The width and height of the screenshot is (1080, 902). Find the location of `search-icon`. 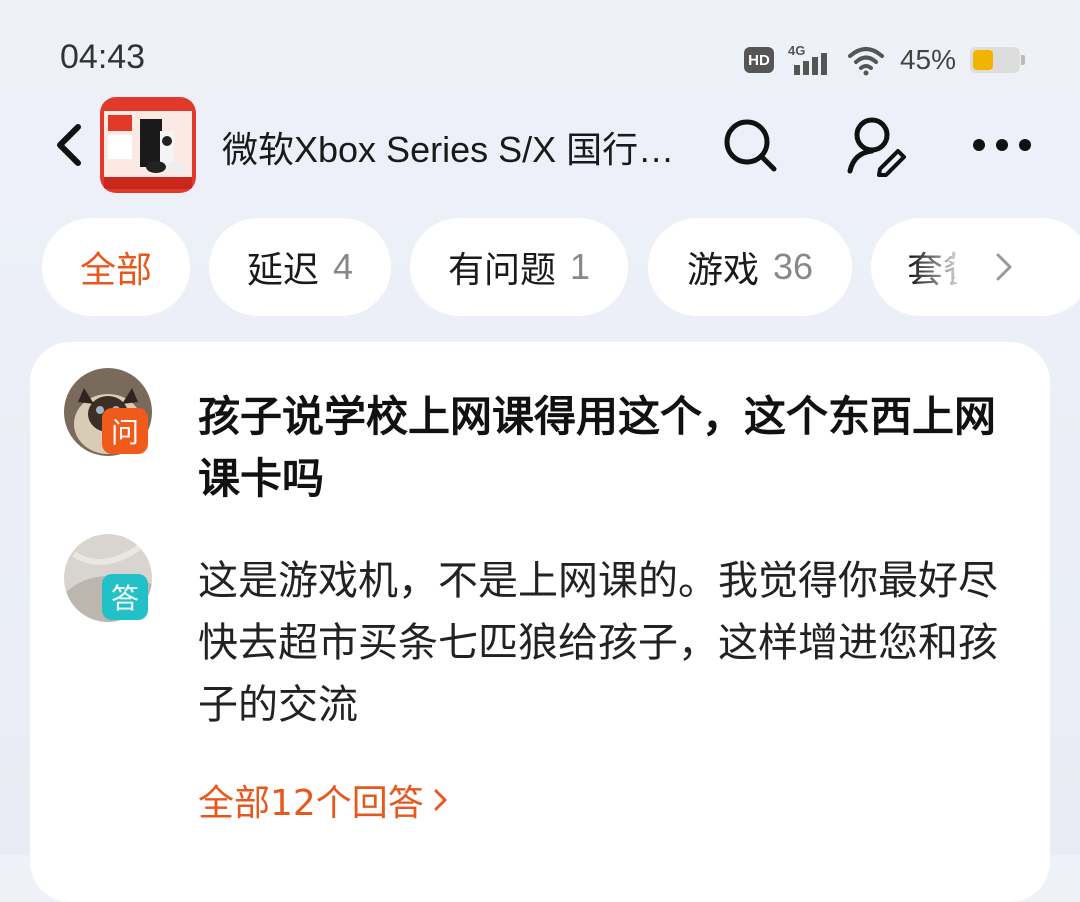

search-icon is located at coordinates (750, 145).